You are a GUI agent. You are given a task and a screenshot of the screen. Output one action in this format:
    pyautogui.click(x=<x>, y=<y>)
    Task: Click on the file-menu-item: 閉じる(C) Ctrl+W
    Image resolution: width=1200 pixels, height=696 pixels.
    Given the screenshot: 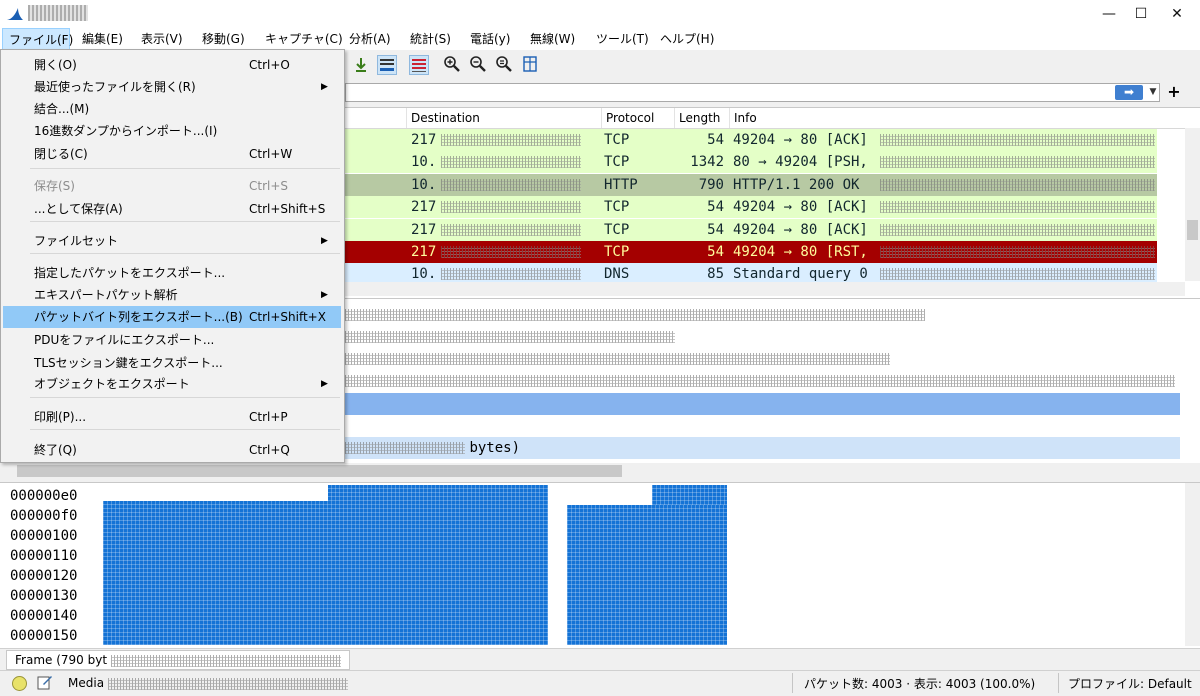 What is the action you would take?
    pyautogui.click(x=172, y=154)
    